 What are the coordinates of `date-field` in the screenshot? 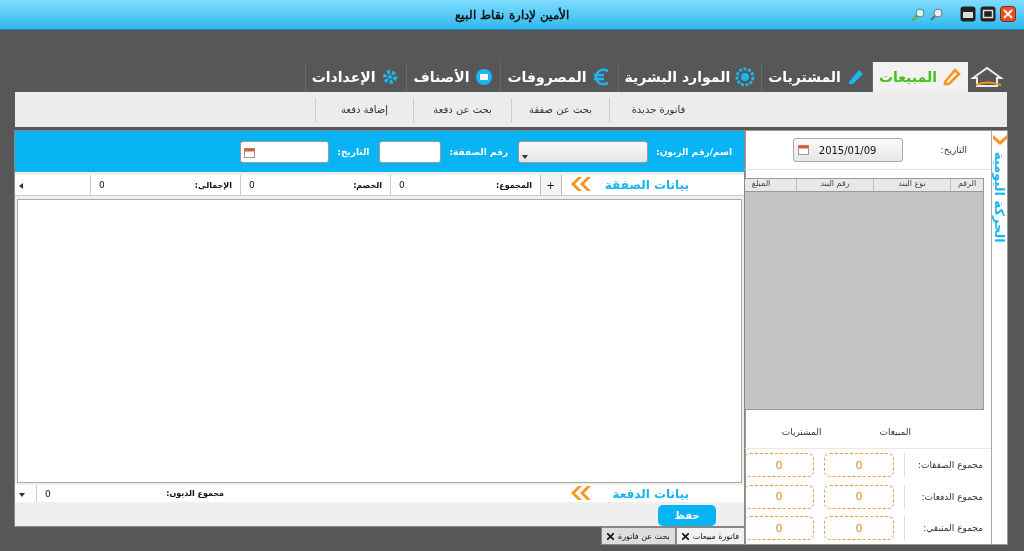 It's located at (285, 151).